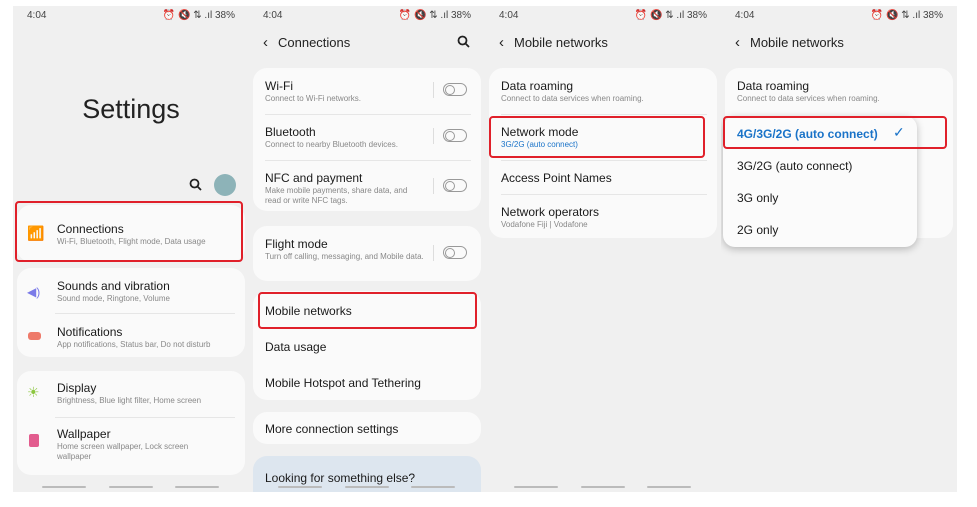 The width and height of the screenshot is (977, 507). What do you see at coordinates (331, 429) in the screenshot?
I see `more-connection-settings-item: More connection settings` at bounding box center [331, 429].